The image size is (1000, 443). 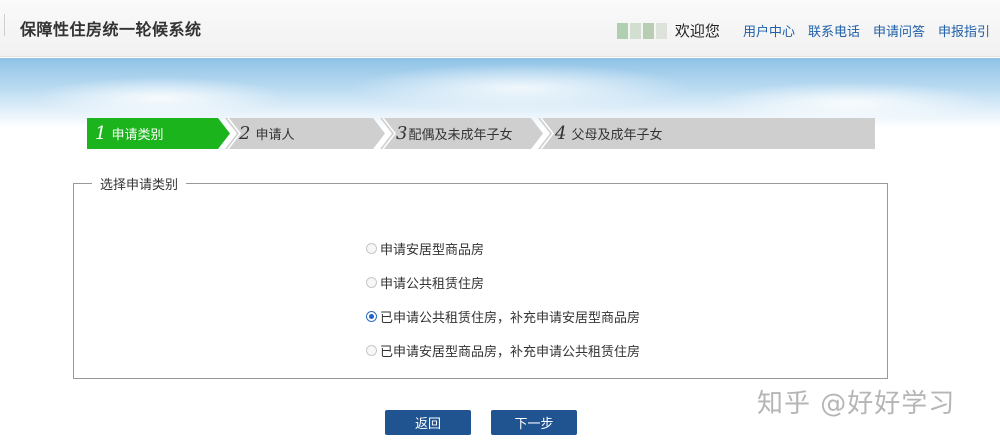 I want to click on nav-user-center: 用户中心, so click(x=769, y=30).